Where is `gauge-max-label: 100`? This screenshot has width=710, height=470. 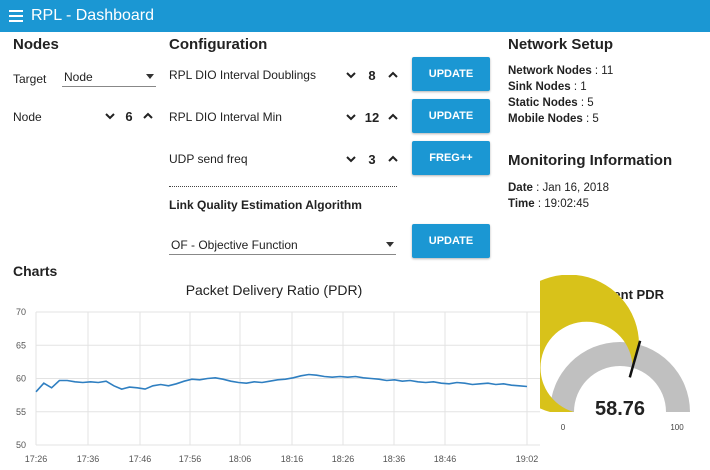 gauge-max-label: 100 is located at coordinates (677, 427).